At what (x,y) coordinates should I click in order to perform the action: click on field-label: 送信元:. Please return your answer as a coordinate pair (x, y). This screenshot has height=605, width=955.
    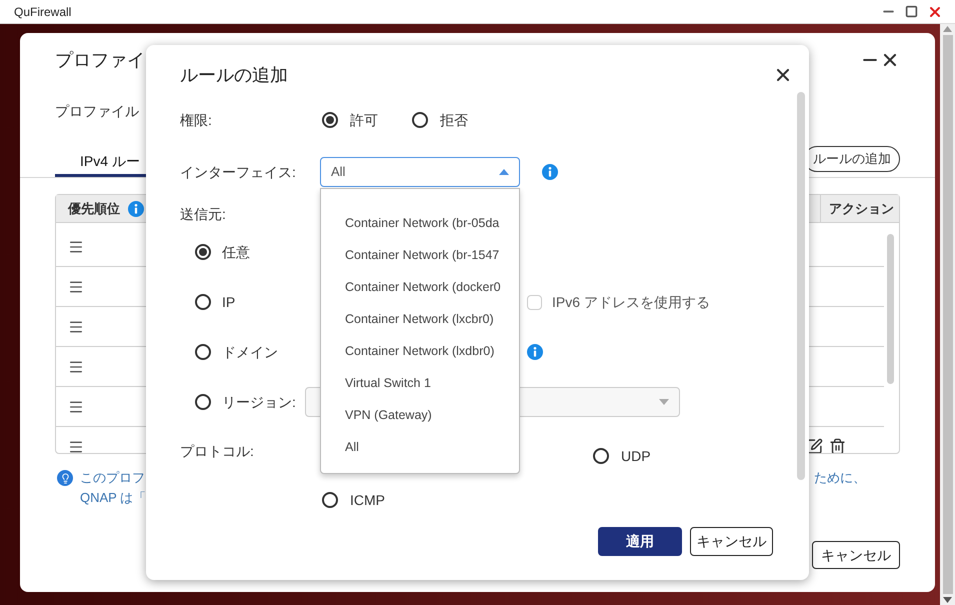
    Looking at the image, I should click on (203, 214).